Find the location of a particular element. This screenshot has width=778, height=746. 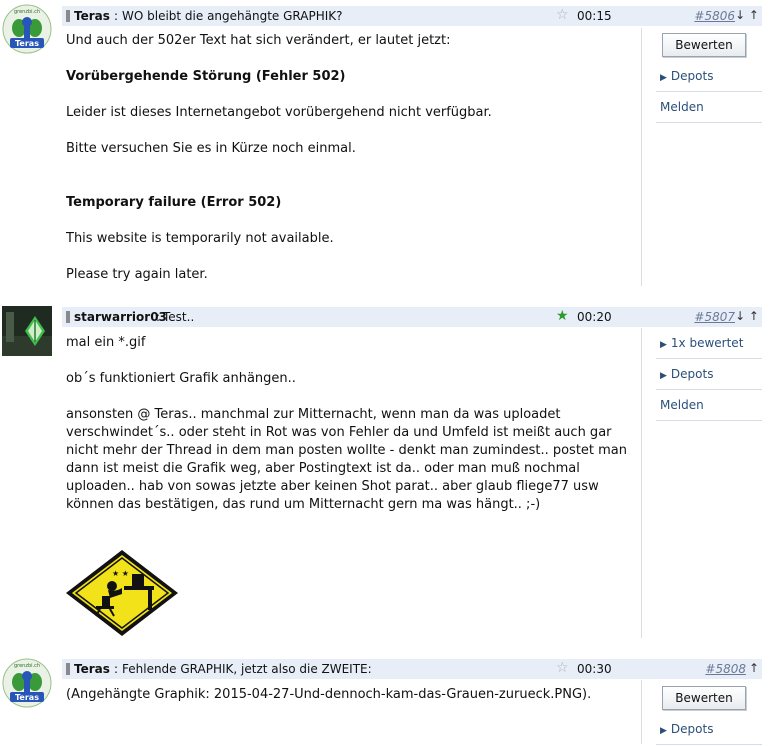

post-subject: Test.. is located at coordinates (179, 317).